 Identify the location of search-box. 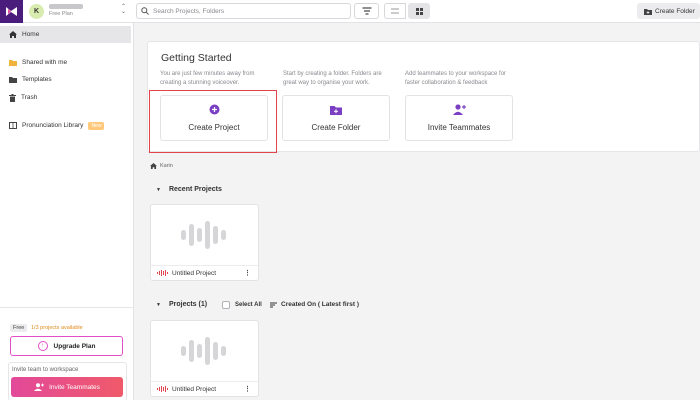
(243, 11).